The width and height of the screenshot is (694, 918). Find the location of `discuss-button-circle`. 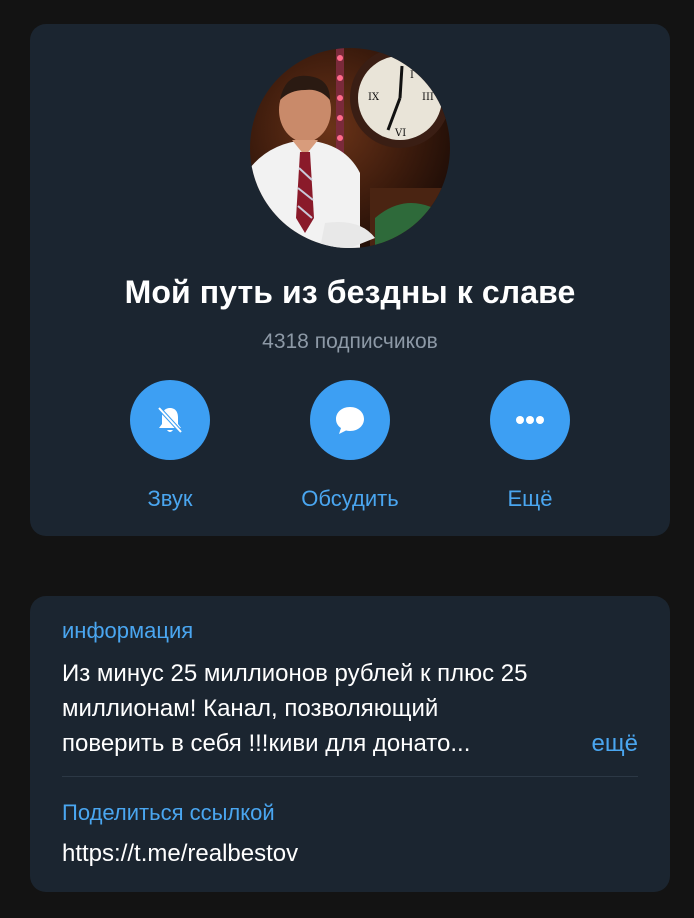

discuss-button-circle is located at coordinates (350, 420).